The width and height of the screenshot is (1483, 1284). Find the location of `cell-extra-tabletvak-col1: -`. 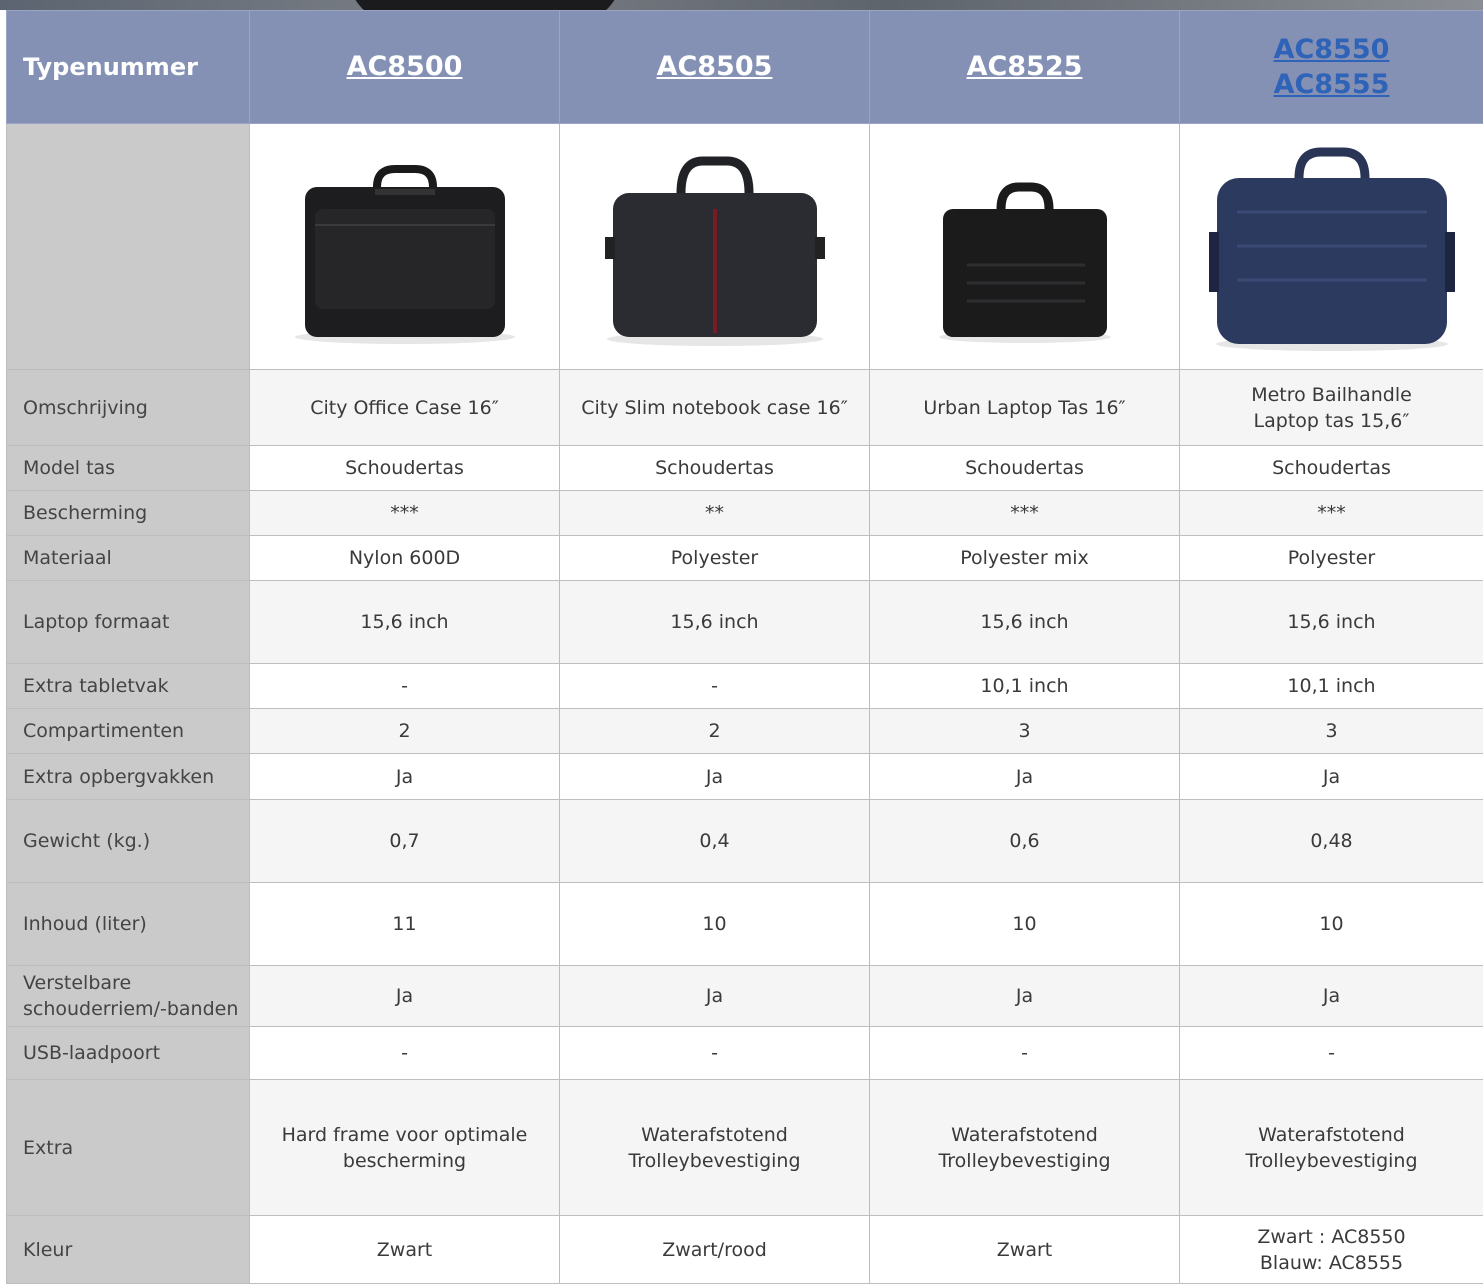

cell-extra-tabletvak-col1: - is located at coordinates (405, 686).